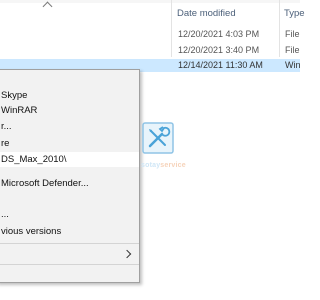 The image size is (320, 300). Describe the element at coordinates (220, 65) in the screenshot. I see `file-date: 12/14/2021 11:30 AM` at that location.